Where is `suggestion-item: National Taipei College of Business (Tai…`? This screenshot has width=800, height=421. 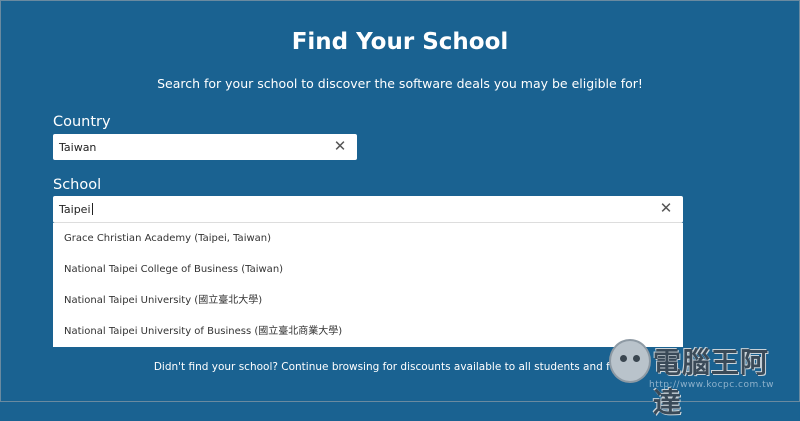 suggestion-item: National Taipei College of Business (Tai… is located at coordinates (368, 269).